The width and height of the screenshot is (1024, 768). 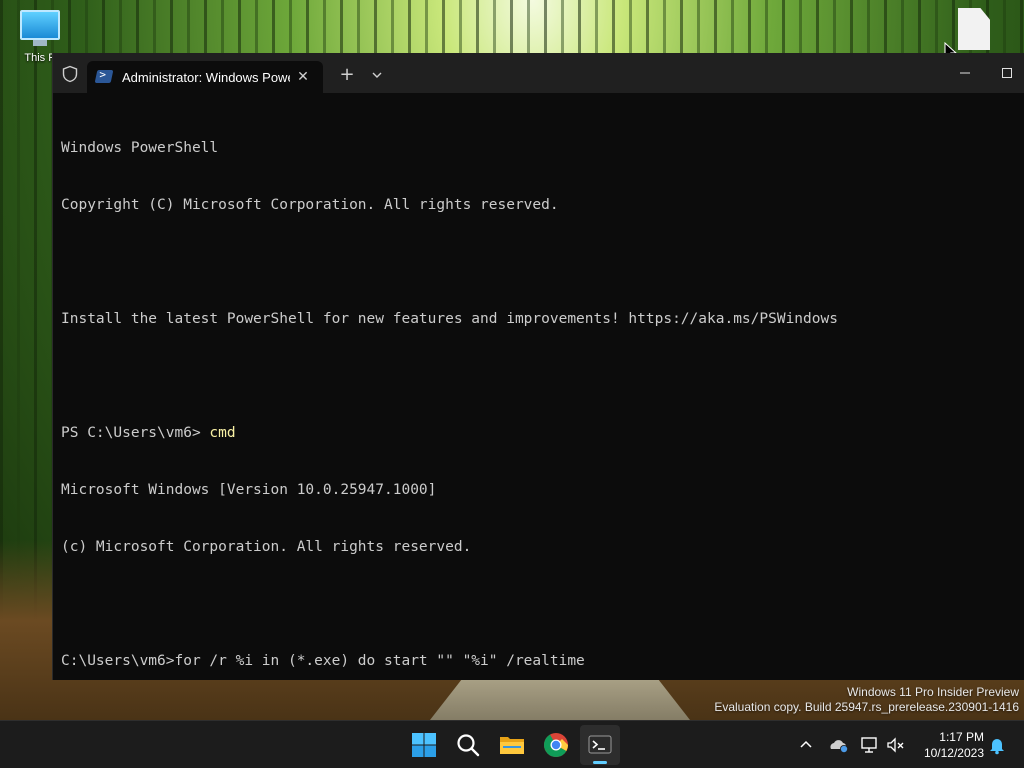 What do you see at coordinates (965, 73) in the screenshot?
I see `minimize-button` at bounding box center [965, 73].